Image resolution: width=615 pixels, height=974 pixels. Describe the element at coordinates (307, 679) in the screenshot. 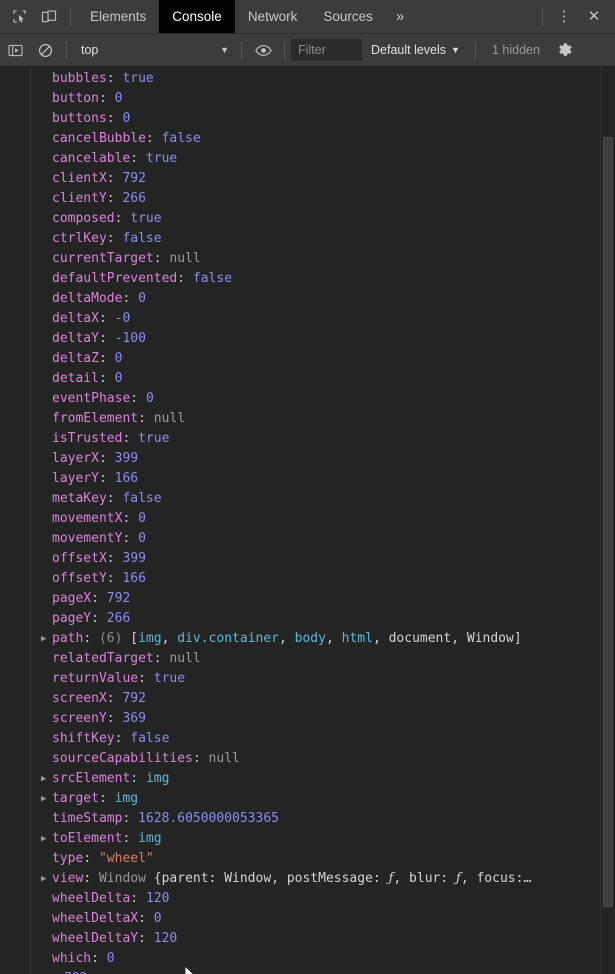

I see `property-row: returnValue: true` at that location.